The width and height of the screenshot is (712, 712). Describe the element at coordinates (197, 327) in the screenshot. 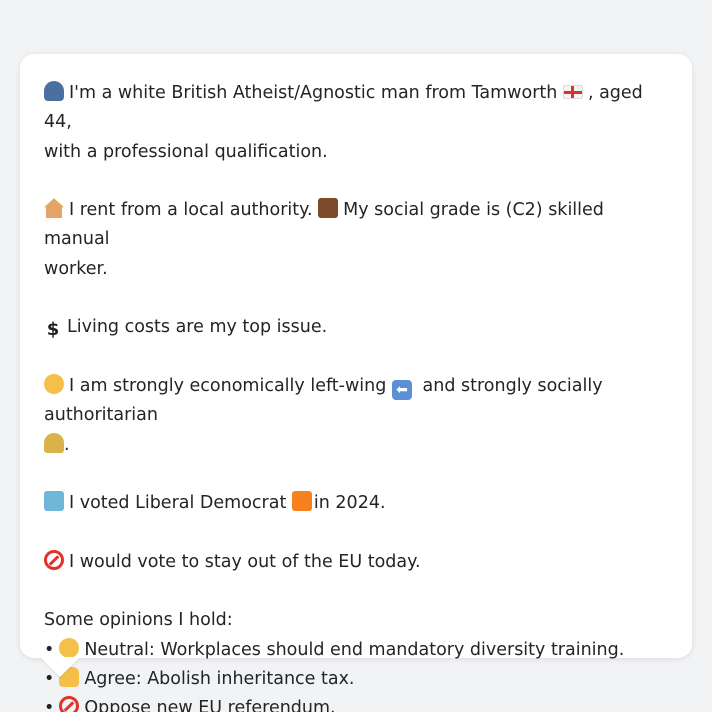

I see `issue-text: Living costs are my top issue.` at that location.